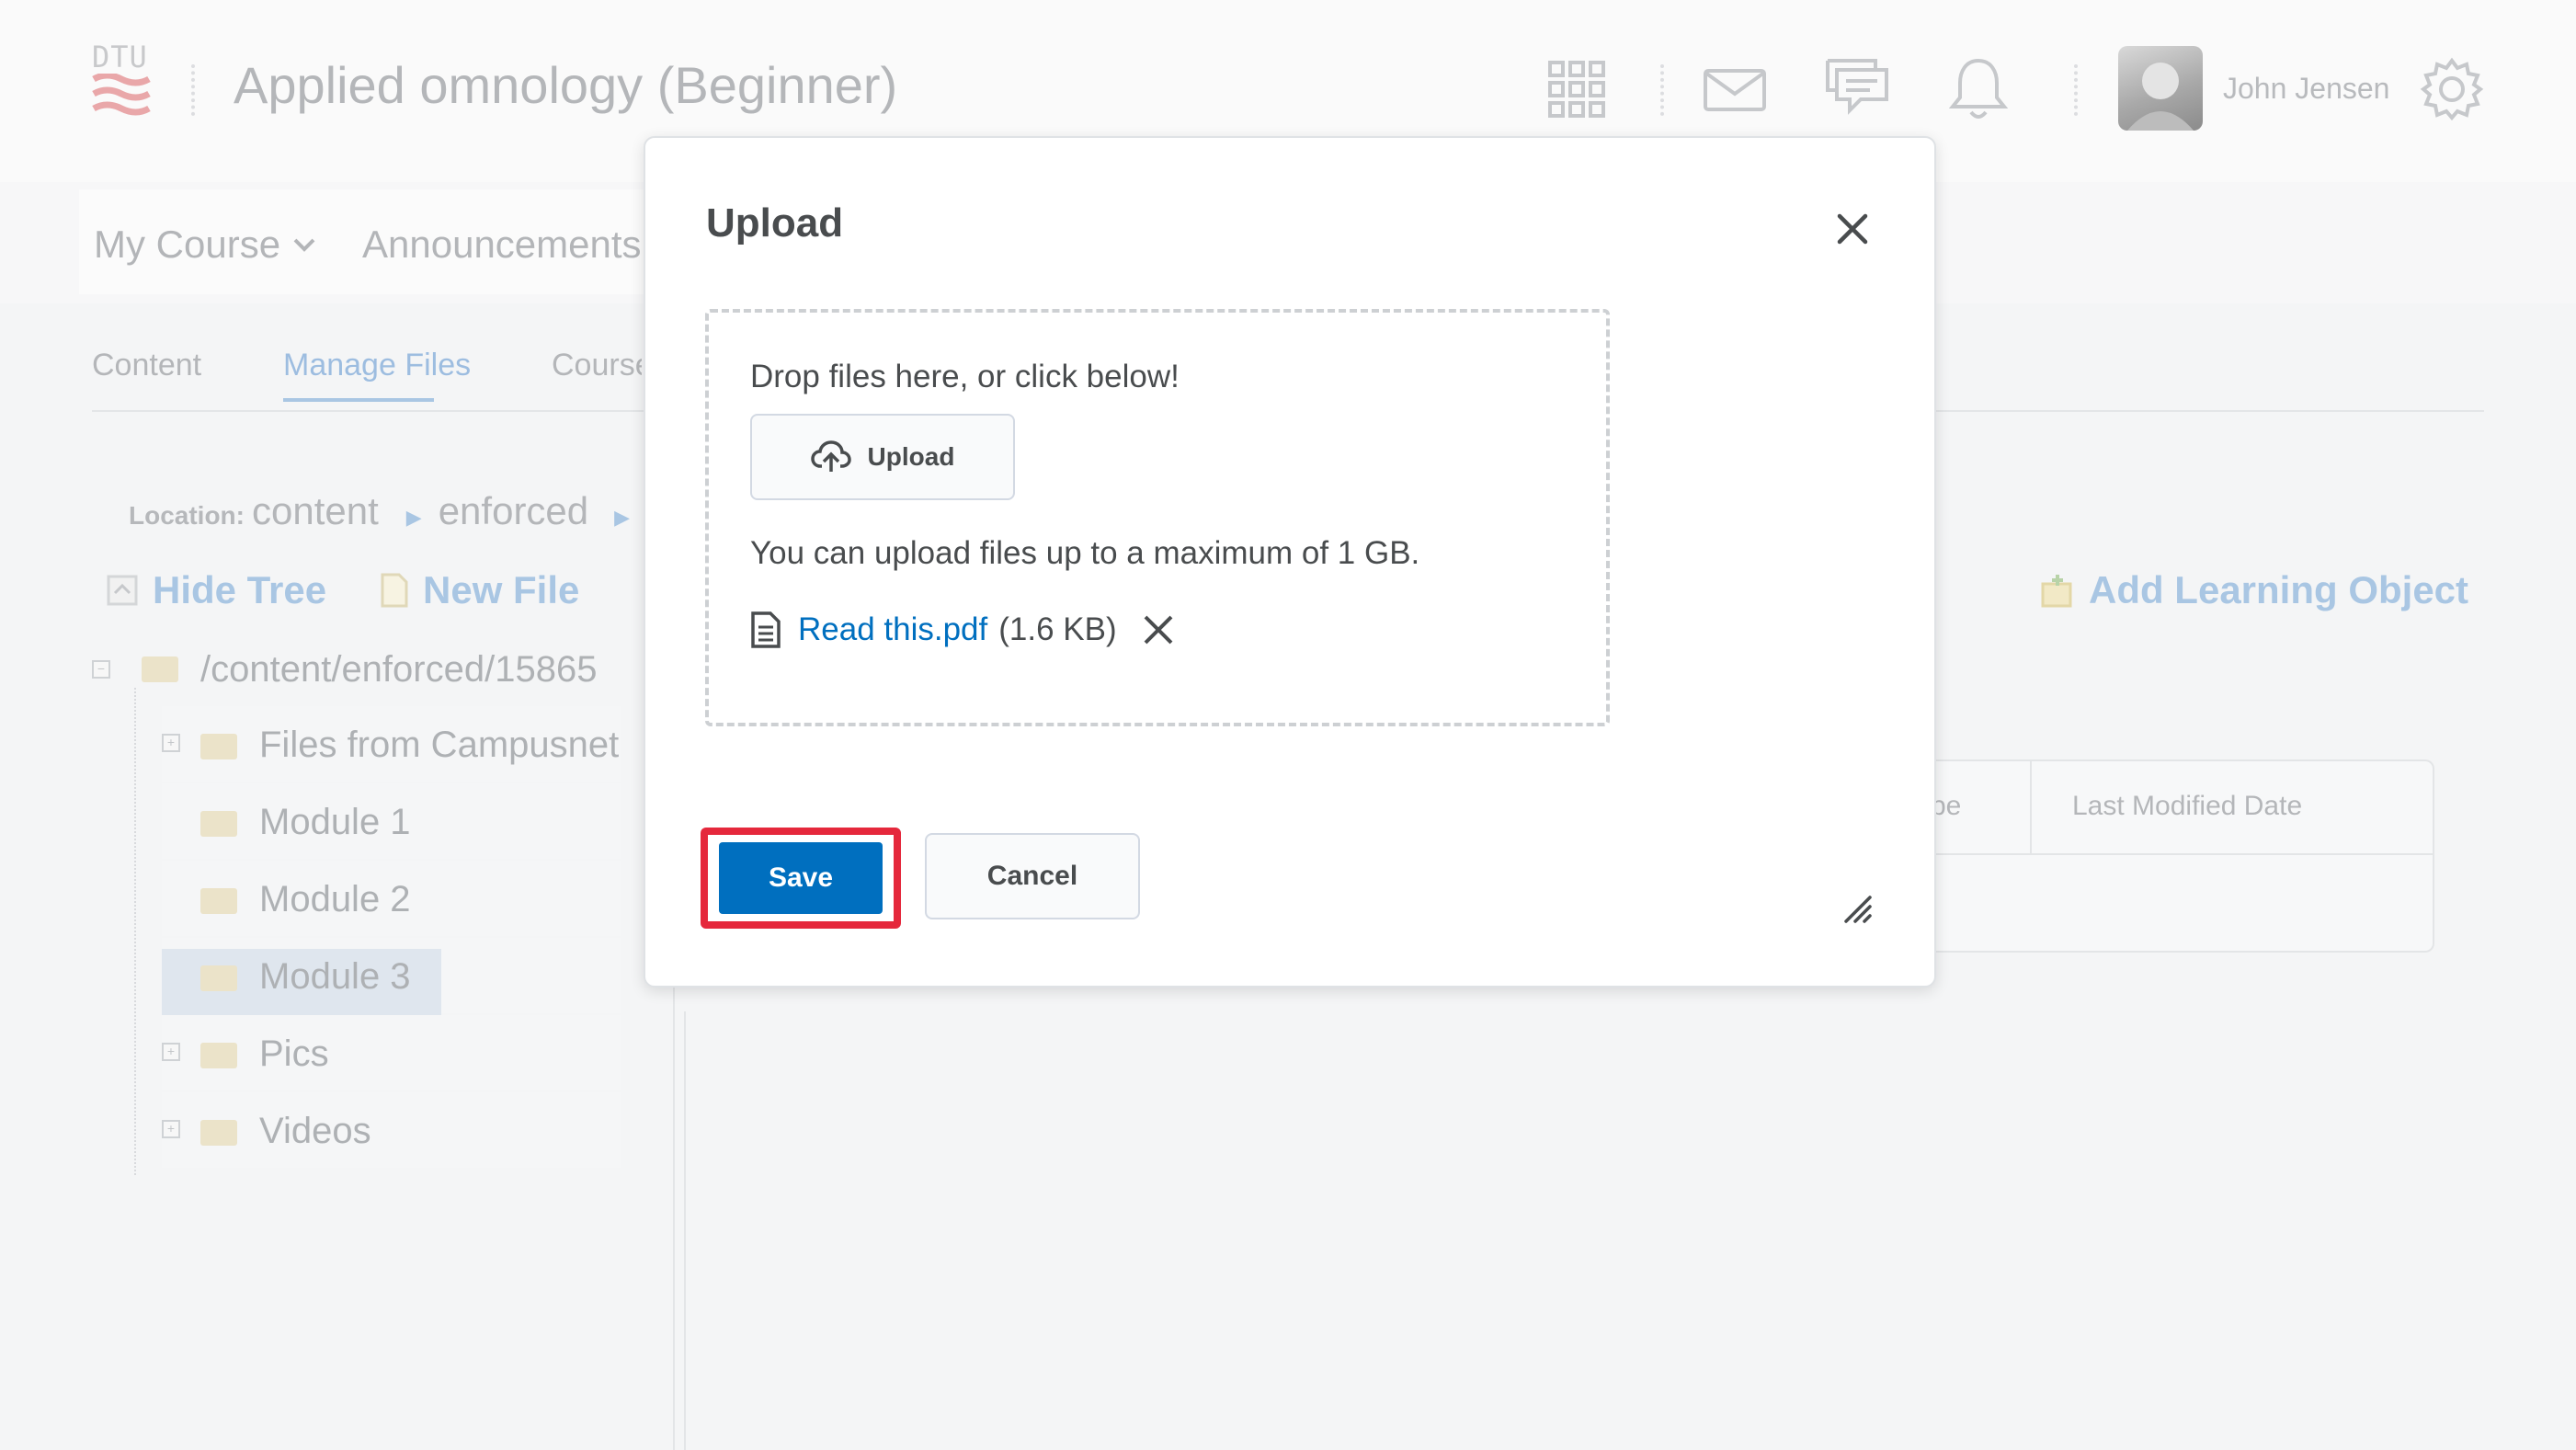 The height and width of the screenshot is (1450, 2576). Describe the element at coordinates (335, 822) in the screenshot. I see `tree-item-label: Module 1` at that location.